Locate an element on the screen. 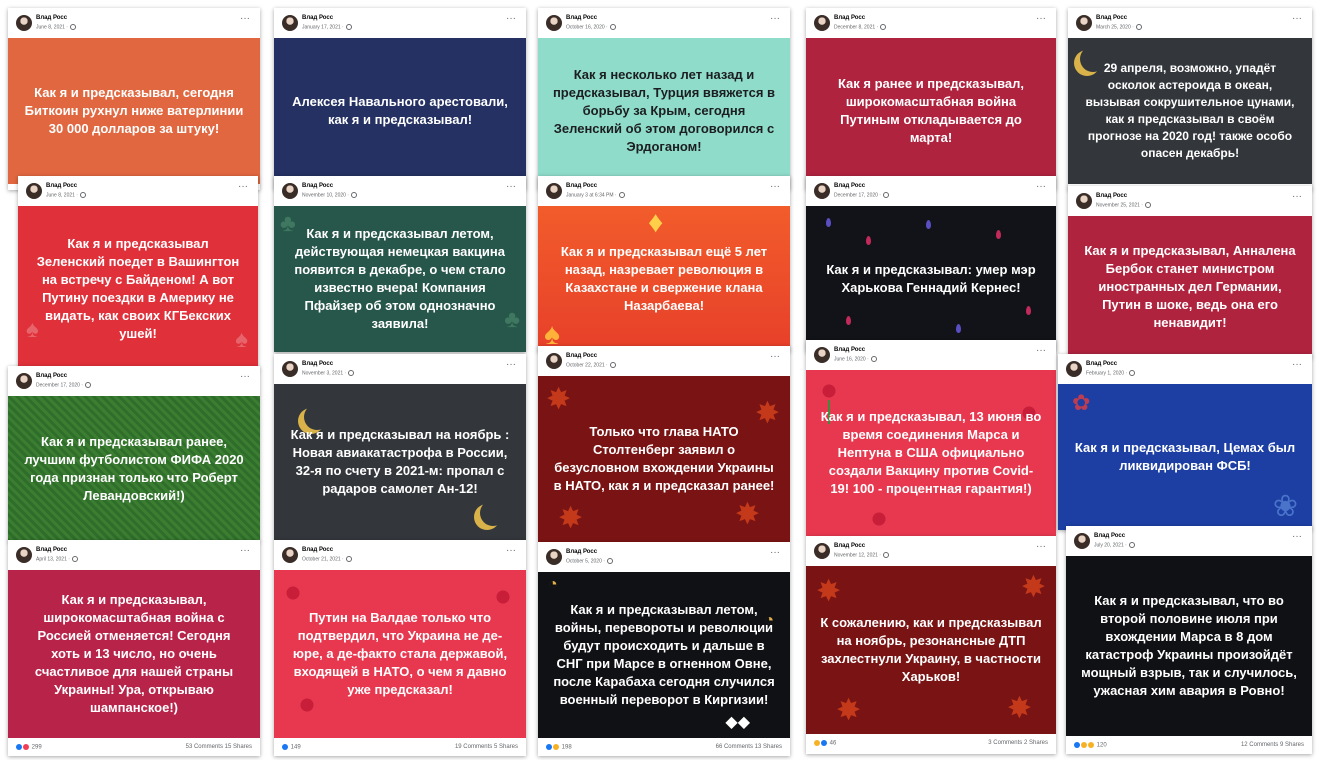 The width and height of the screenshot is (1320, 760). comments-count: 12 Comments is located at coordinates (1259, 745).